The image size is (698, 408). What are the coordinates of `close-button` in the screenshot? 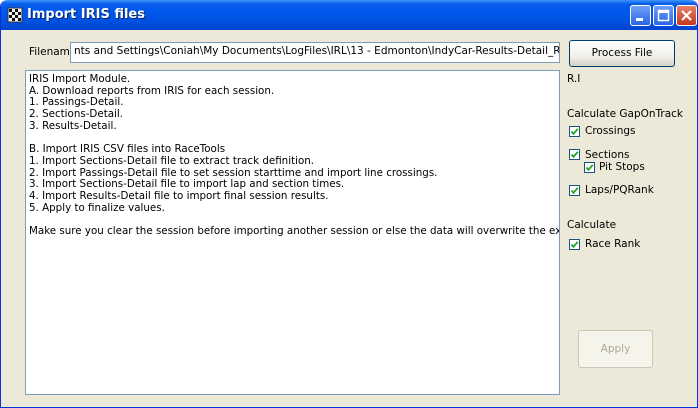 It's located at (686, 15).